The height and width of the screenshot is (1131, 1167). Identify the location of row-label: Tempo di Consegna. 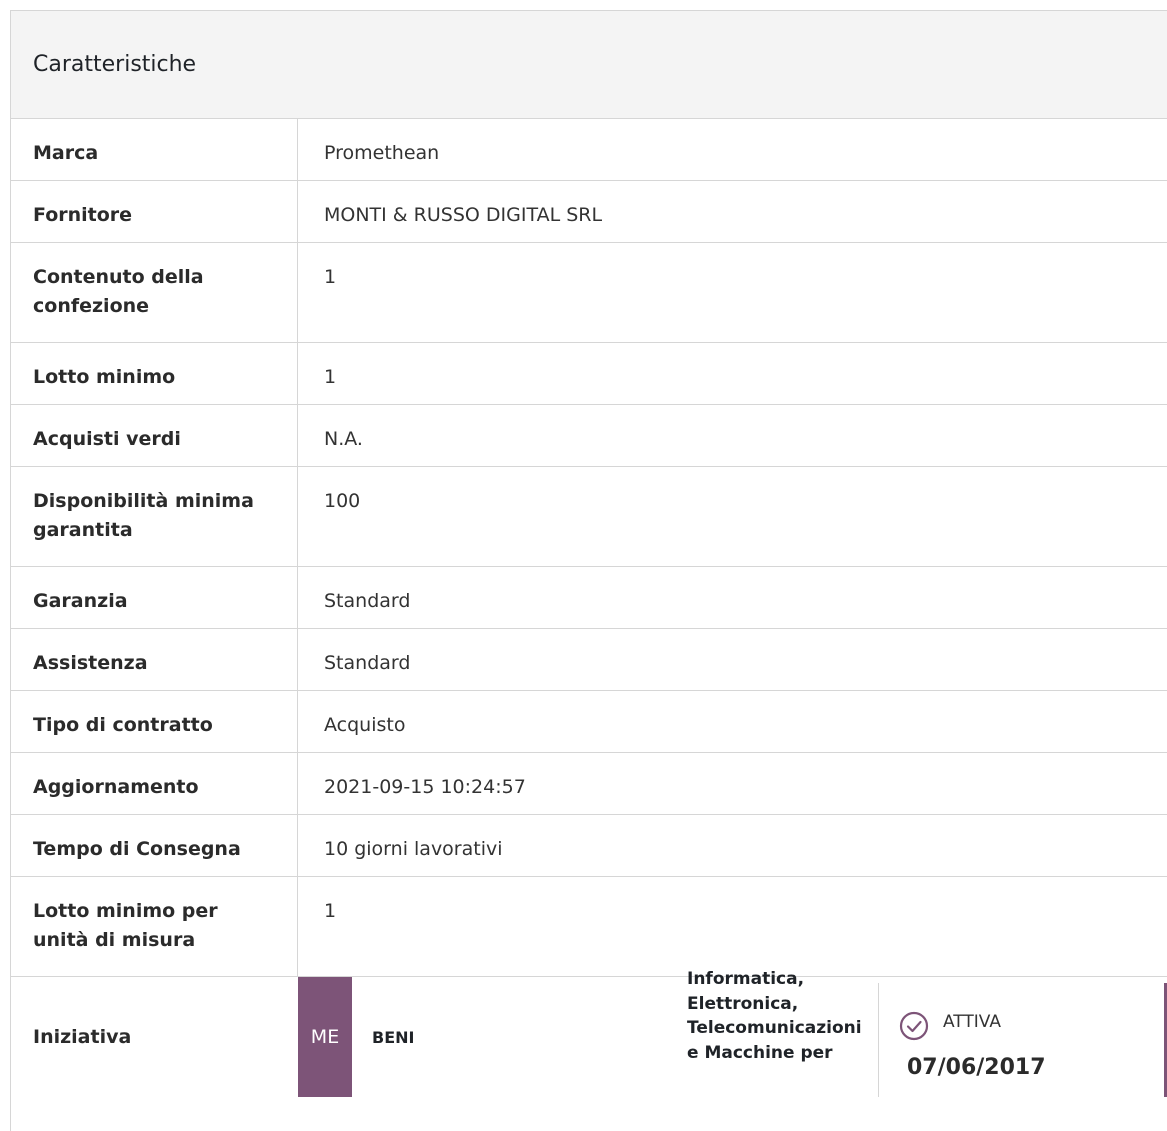
(154, 845).